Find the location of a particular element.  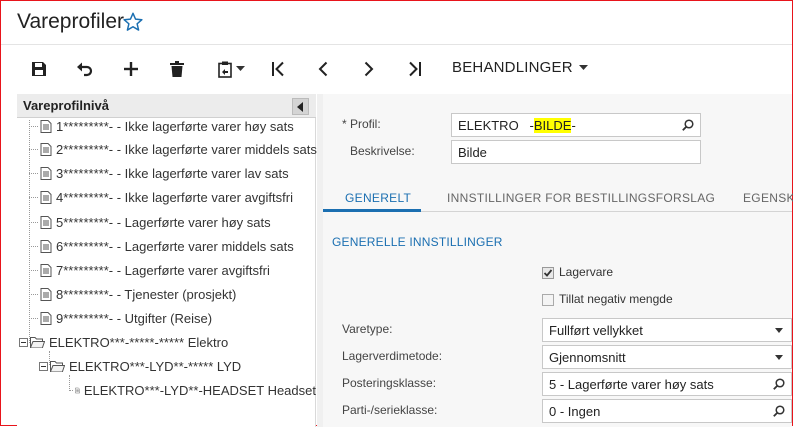

tree-item-label: ELEKTRO***-*****-***** Elektro is located at coordinates (139, 342).